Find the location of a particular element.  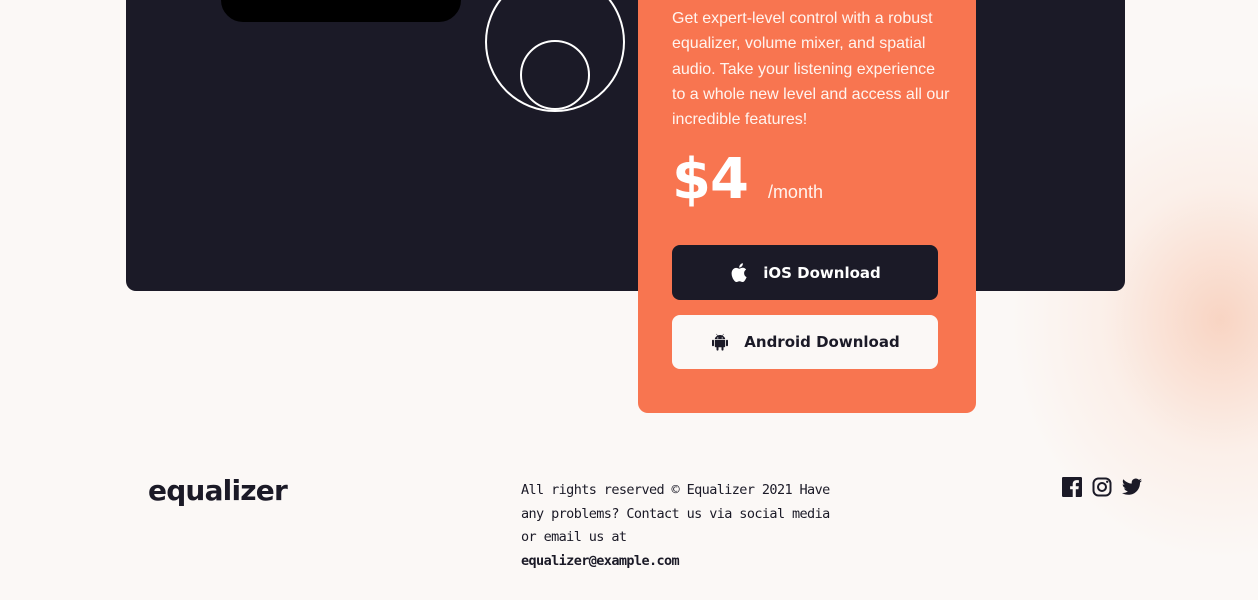

android-download-label: Android Download is located at coordinates (822, 342).